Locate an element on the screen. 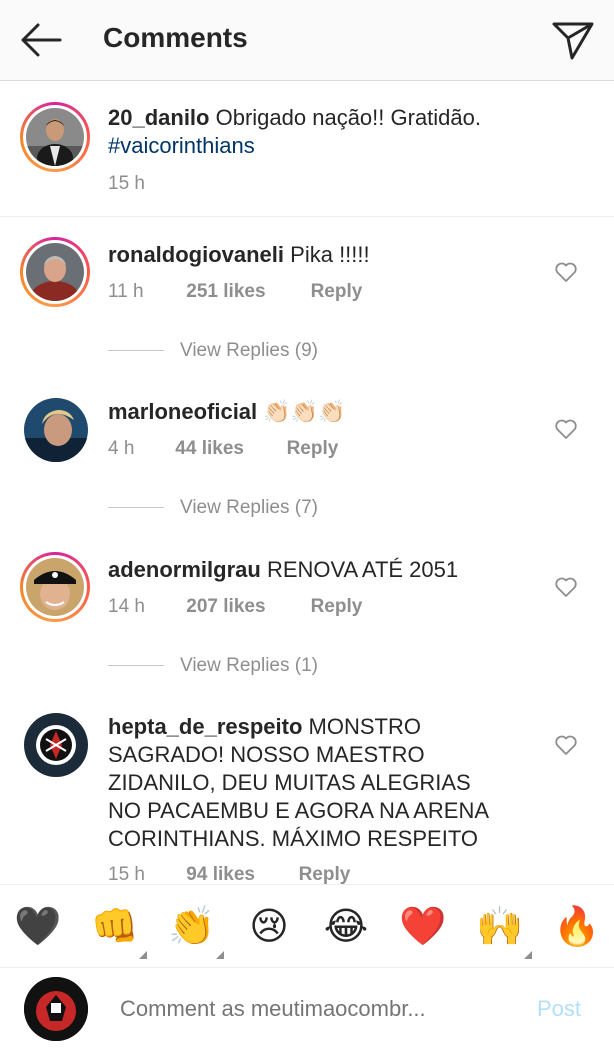 The height and width of the screenshot is (1049, 614). comment-text: 👏🏻👏🏻👏🏻 is located at coordinates (304, 411).